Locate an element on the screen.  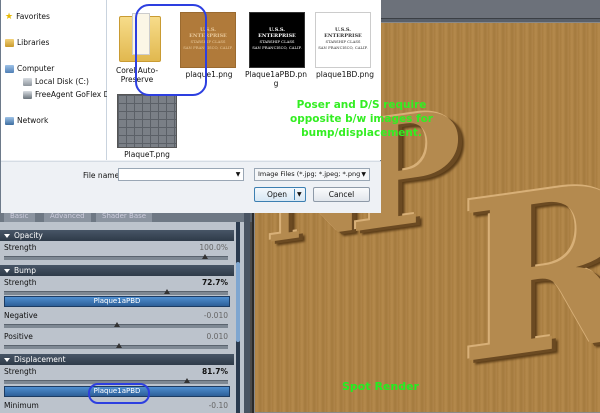
opacity-strength-slider is located at coordinates (116, 257).